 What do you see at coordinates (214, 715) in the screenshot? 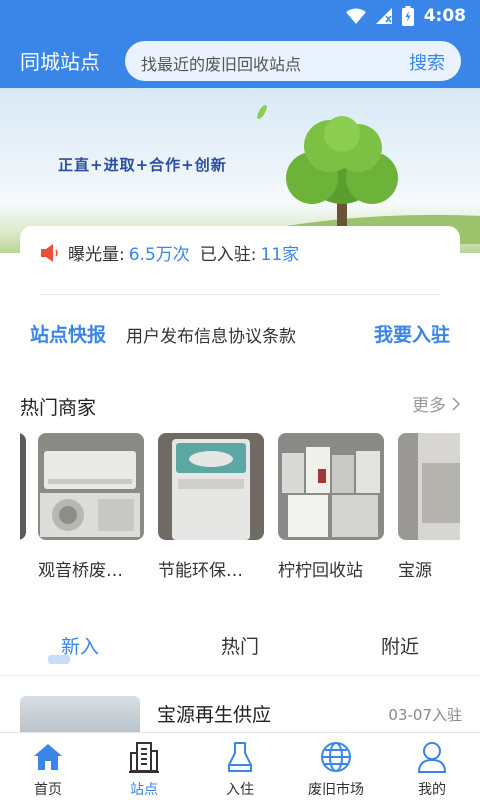
I see `listing-name: 宝源再生供应` at bounding box center [214, 715].